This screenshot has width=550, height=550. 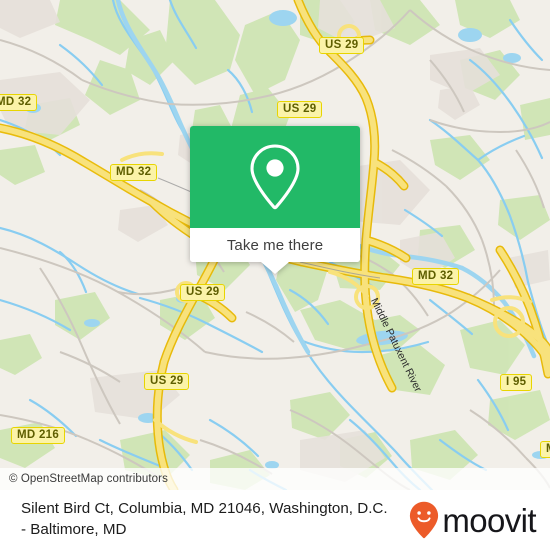 I want to click on popup-image-area, so click(x=275, y=177).